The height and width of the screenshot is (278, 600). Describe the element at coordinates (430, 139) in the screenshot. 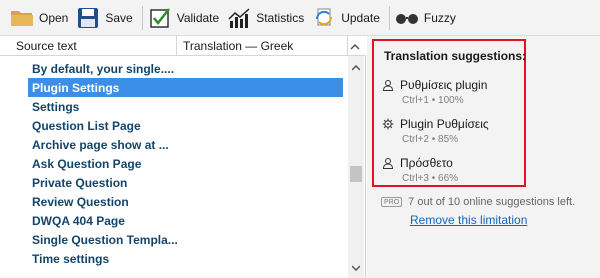

I see `suggestion-meta: Ctrl+2 • 85%` at that location.